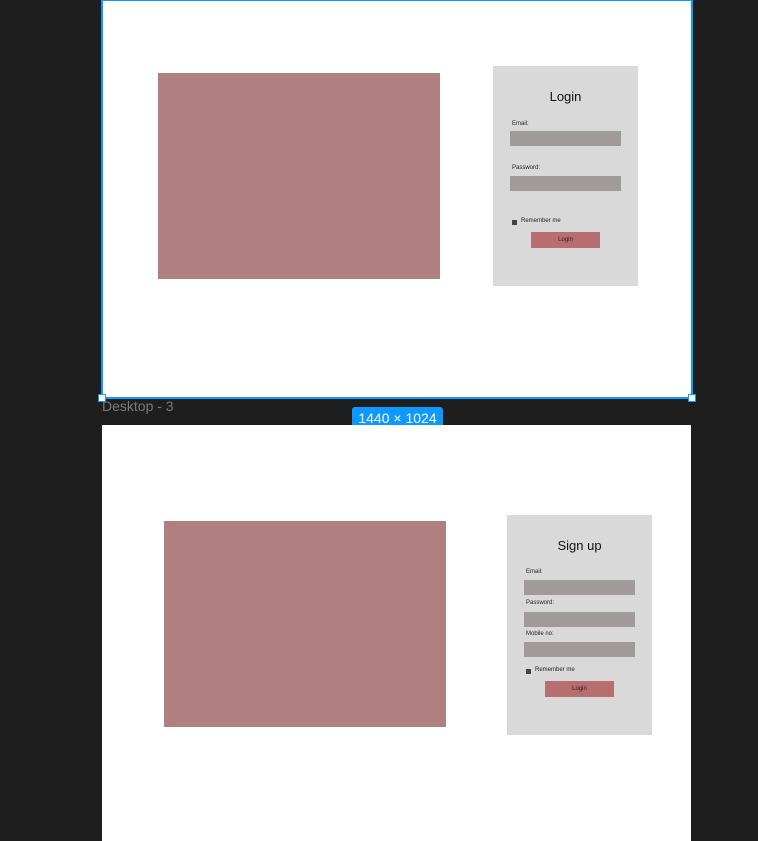  I want to click on frame-name-label: Desktop - 3, so click(138, 406).